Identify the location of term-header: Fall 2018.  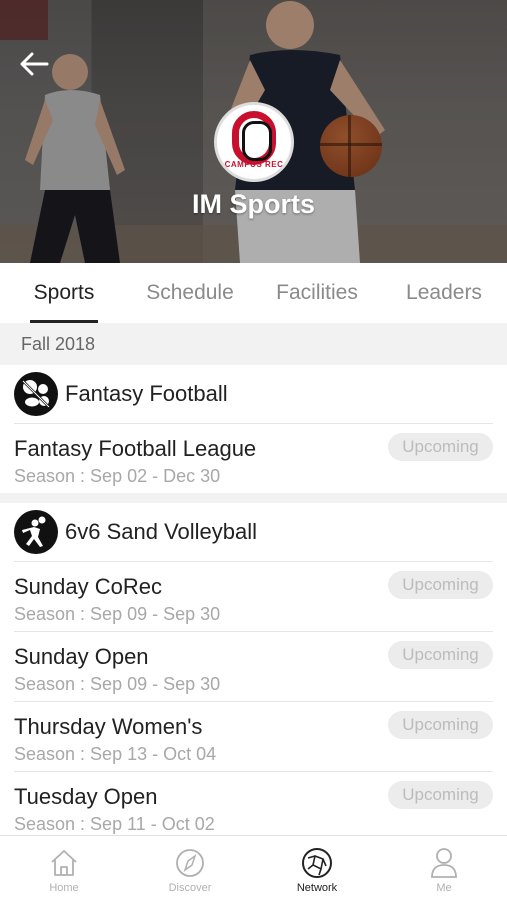
(253, 344).